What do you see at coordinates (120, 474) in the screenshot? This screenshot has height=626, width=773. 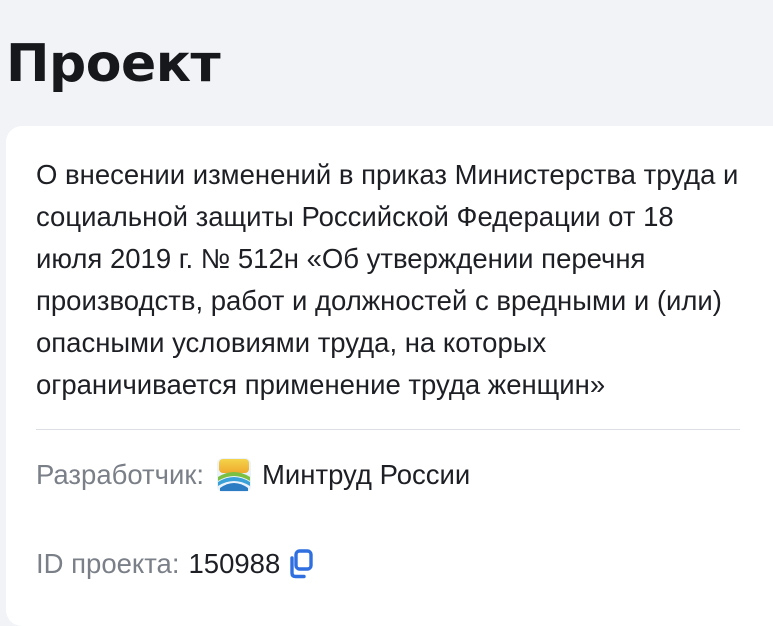 I see `developer-label: Разработчик:` at bounding box center [120, 474].